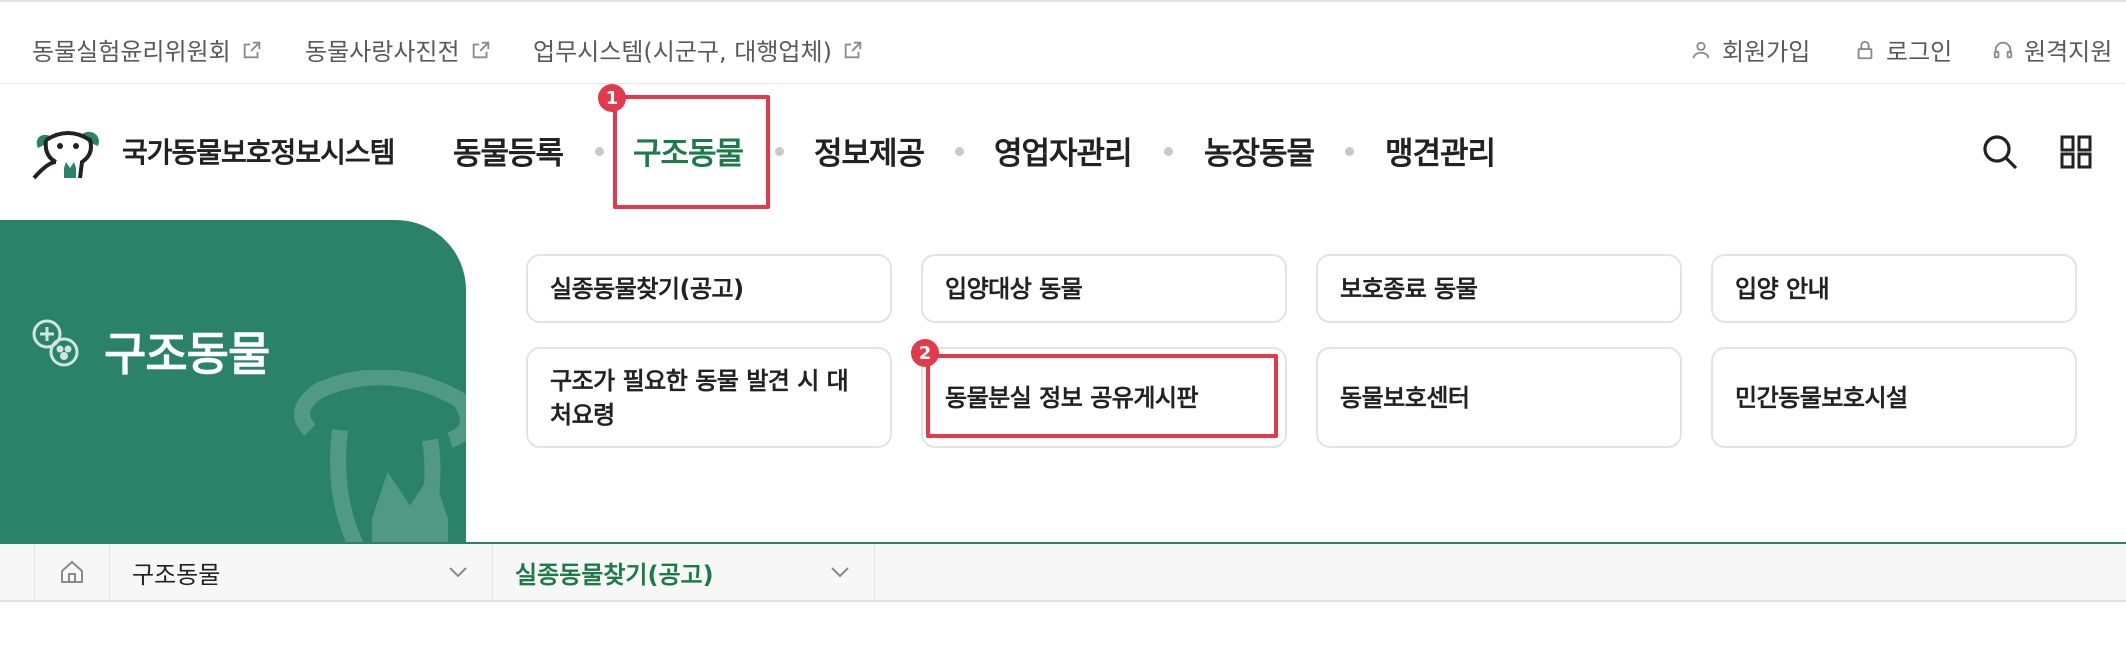 The image size is (2126, 646). What do you see at coordinates (682, 52) in the screenshot?
I see `util-link-label: 업무시스템(시군구, 대행업체)` at bounding box center [682, 52].